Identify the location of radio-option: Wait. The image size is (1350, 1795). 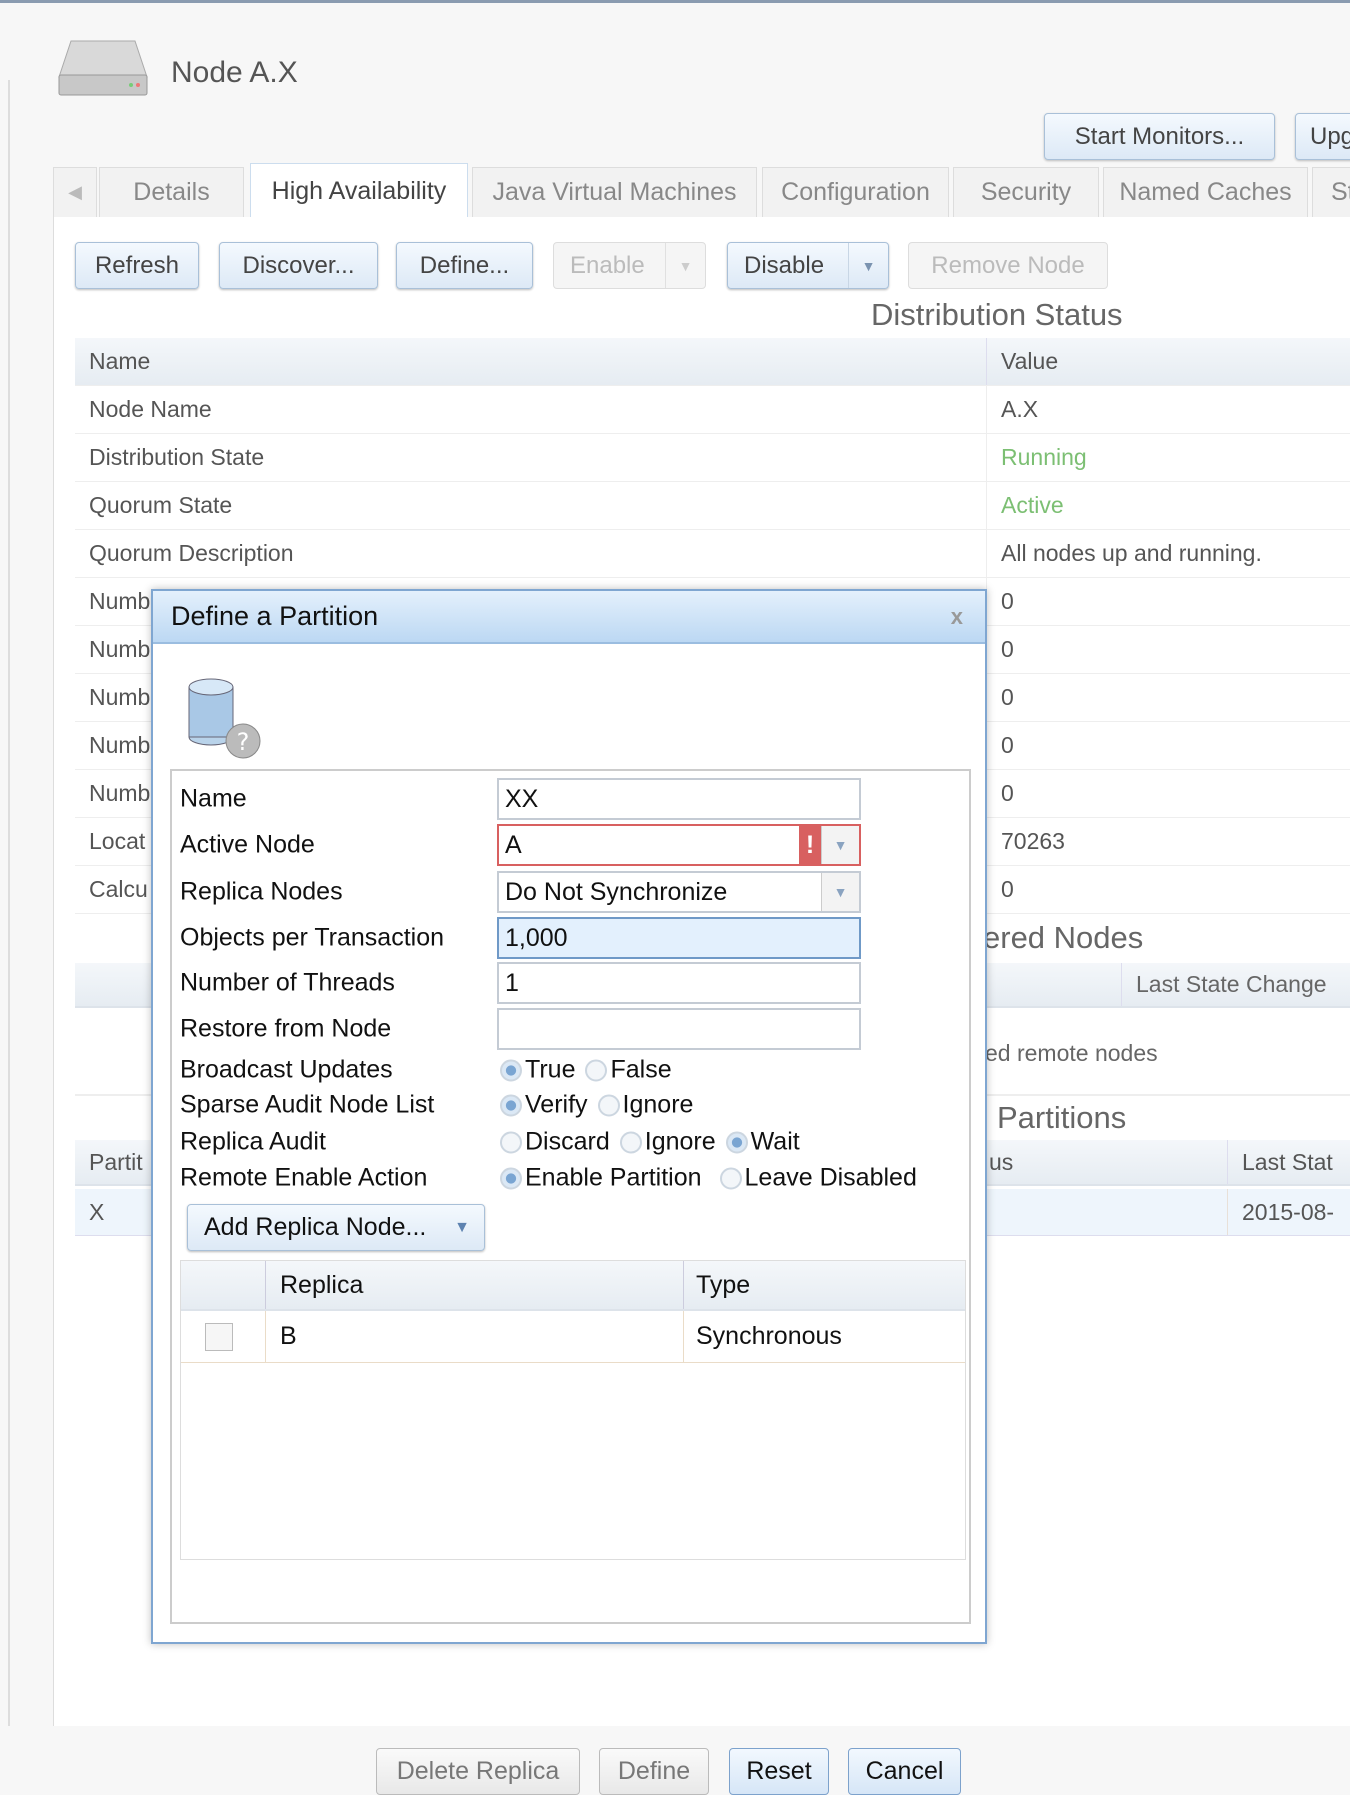
(762, 1142).